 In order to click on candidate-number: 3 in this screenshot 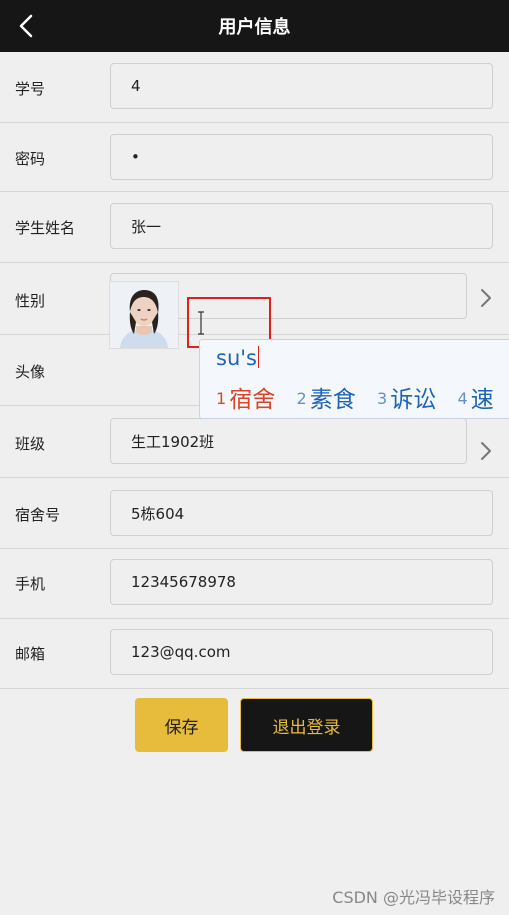, I will do `click(382, 398)`.